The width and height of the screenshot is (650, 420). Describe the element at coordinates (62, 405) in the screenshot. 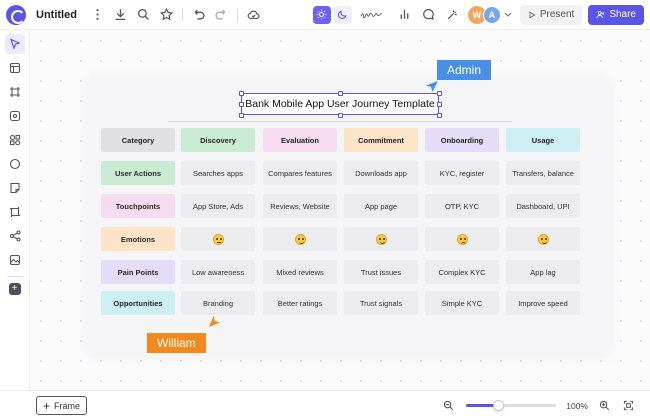

I see `add-frame-button: + Frame` at that location.